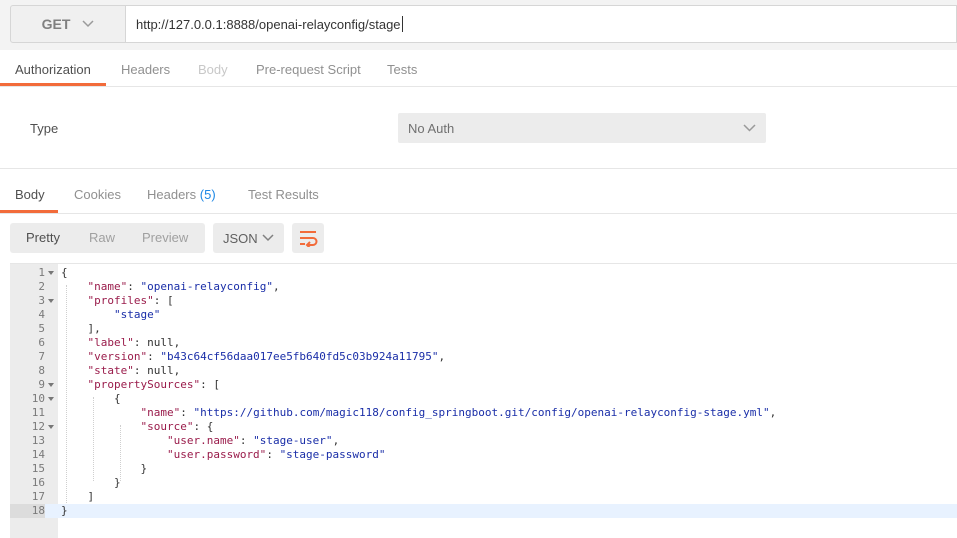 Image resolution: width=957 pixels, height=538 pixels. I want to click on wrap-lines-icon, so click(309, 239).